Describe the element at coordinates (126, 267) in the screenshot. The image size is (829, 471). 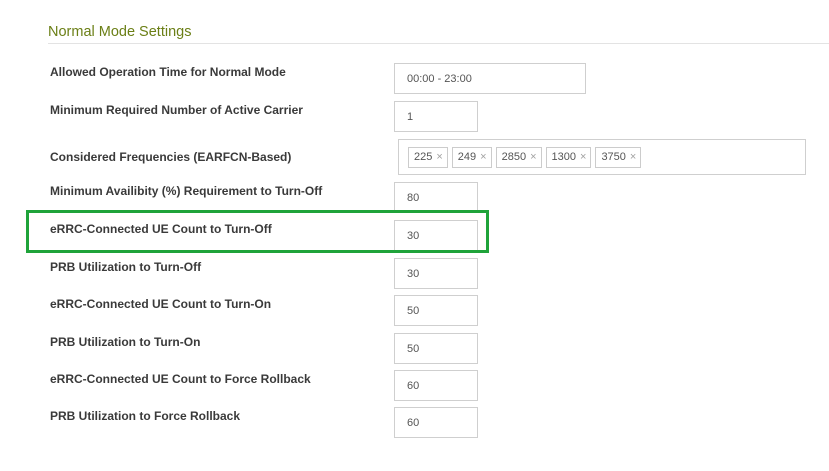
I see `label-prb-turn-off: PRB Utilization to Turn-Off` at that location.